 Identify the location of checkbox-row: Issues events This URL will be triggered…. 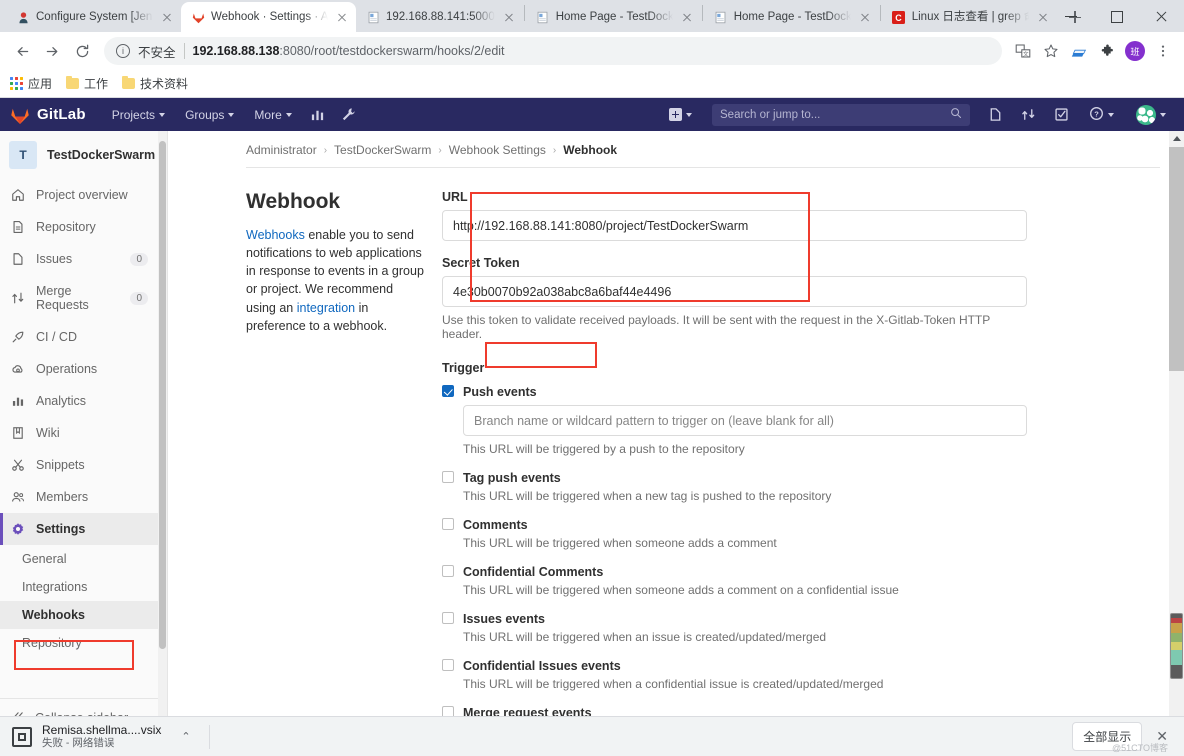
(734, 627).